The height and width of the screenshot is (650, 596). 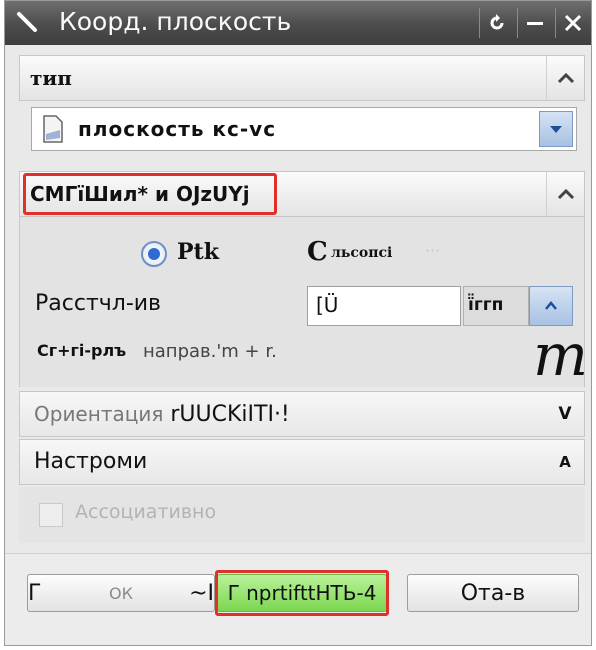 I want to click on button-bar: Г ОК ~I Г nprtifttНТЬ-4 Ота-в, so click(x=298, y=599).